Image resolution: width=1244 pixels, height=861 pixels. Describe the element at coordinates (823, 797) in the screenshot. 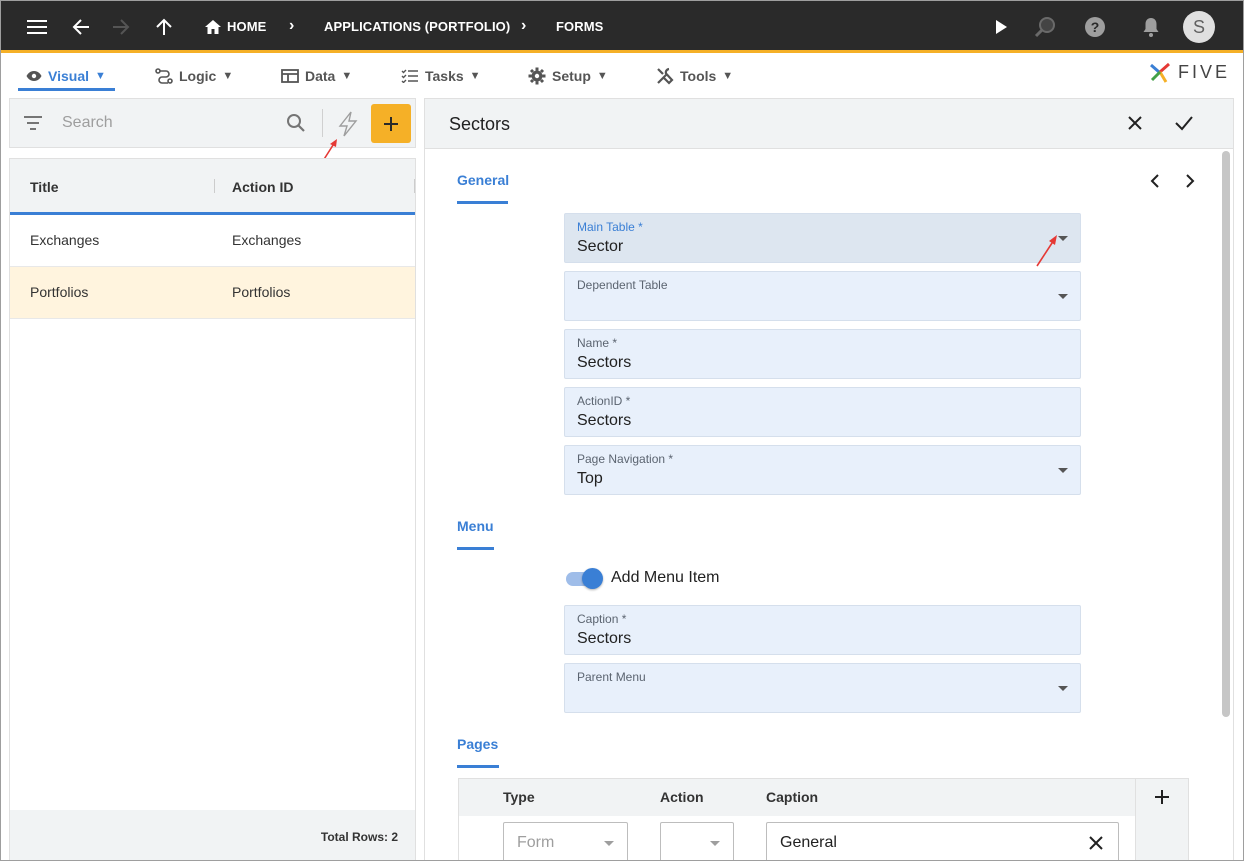

I see `pages-grid-header: Type Action Caption` at that location.